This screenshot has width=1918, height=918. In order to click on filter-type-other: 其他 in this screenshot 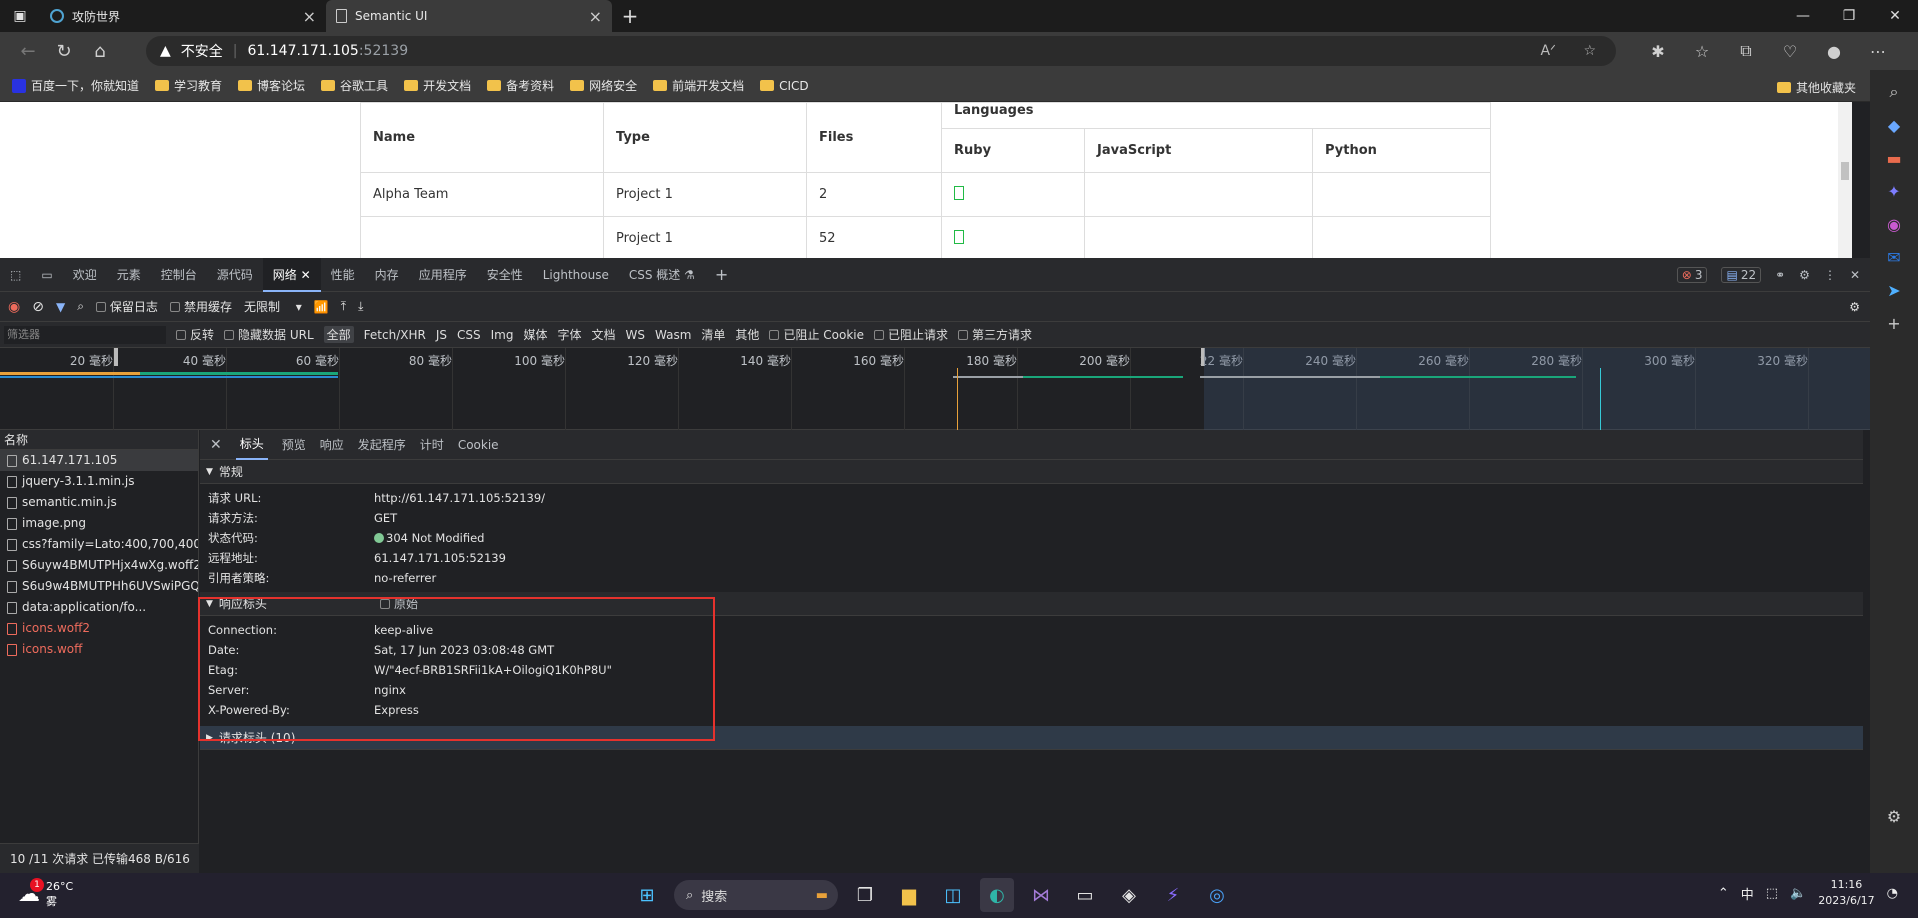, I will do `click(747, 334)`.